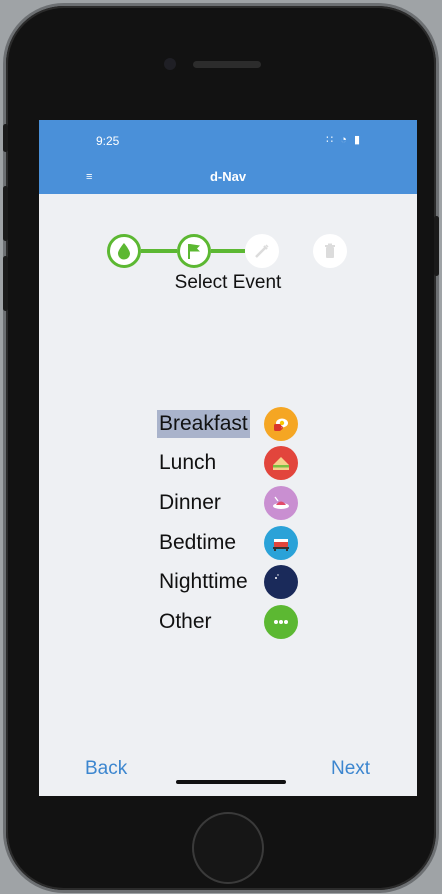 This screenshot has width=442, height=894. I want to click on drop-icon, so click(124, 251).